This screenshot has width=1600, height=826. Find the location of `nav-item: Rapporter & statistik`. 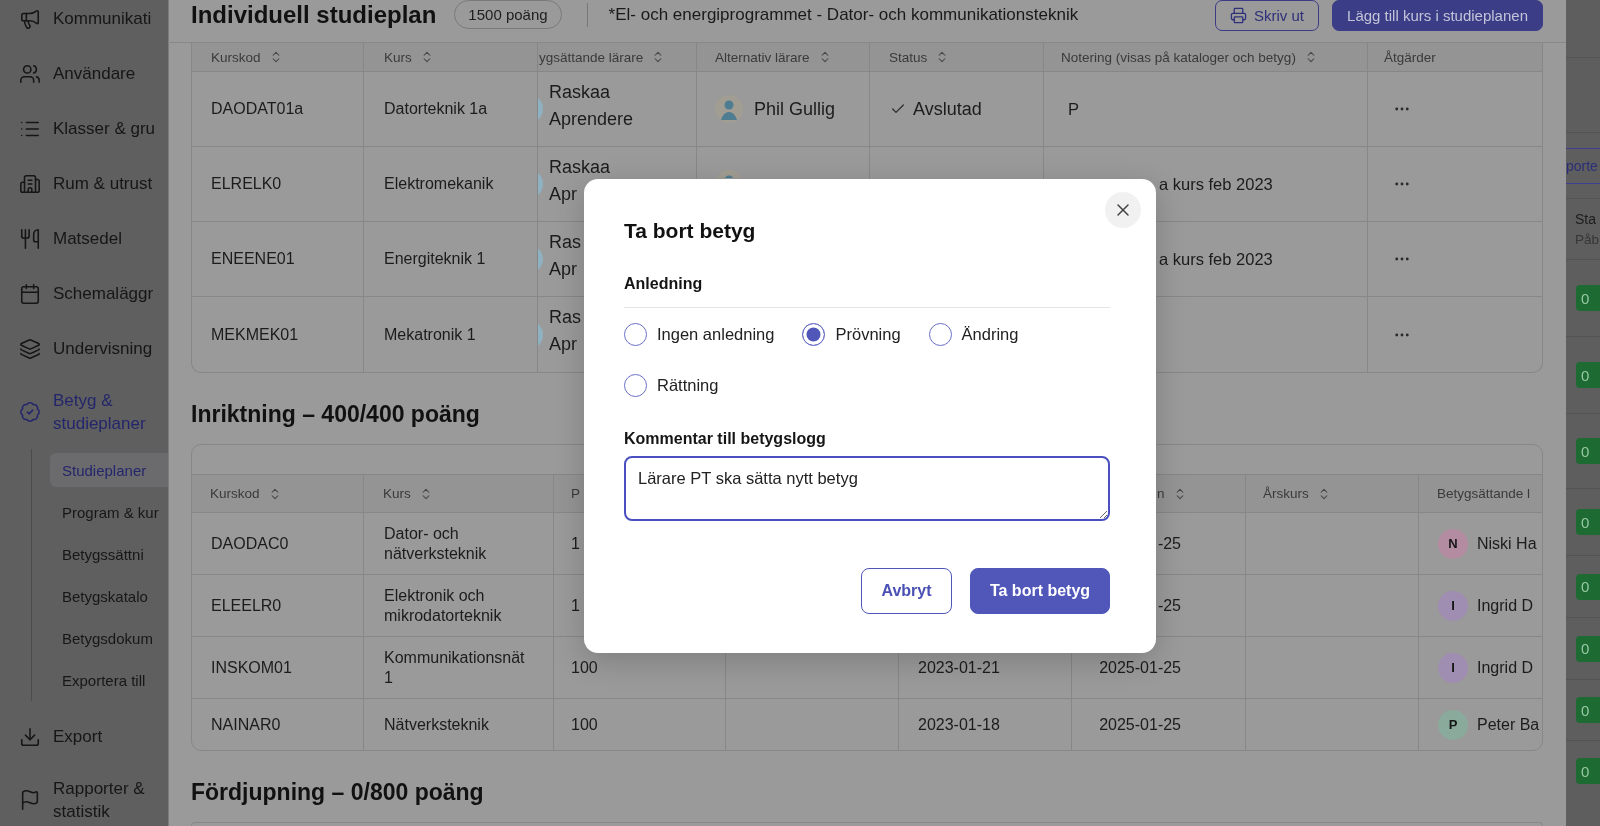

nav-item: Rapporter & statistik is located at coordinates (84, 795).